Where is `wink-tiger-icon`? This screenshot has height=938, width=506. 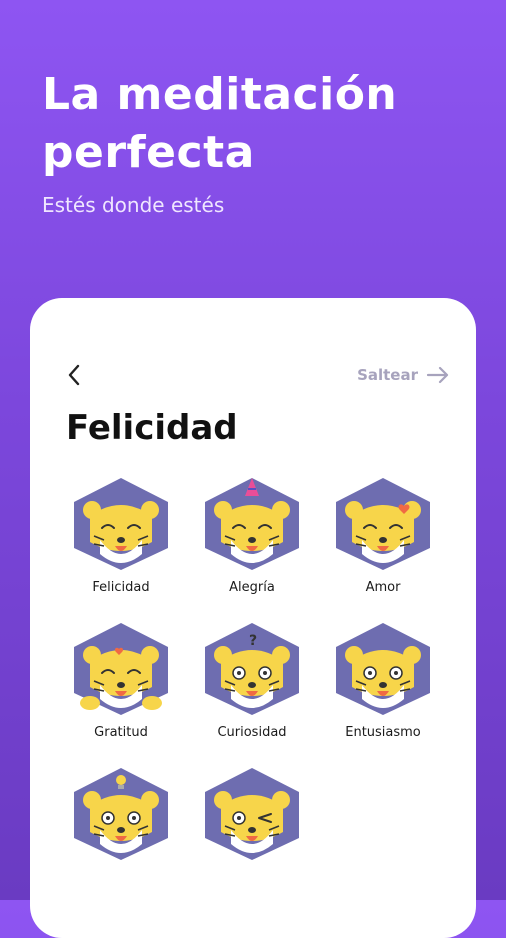 wink-tiger-icon is located at coordinates (252, 814).